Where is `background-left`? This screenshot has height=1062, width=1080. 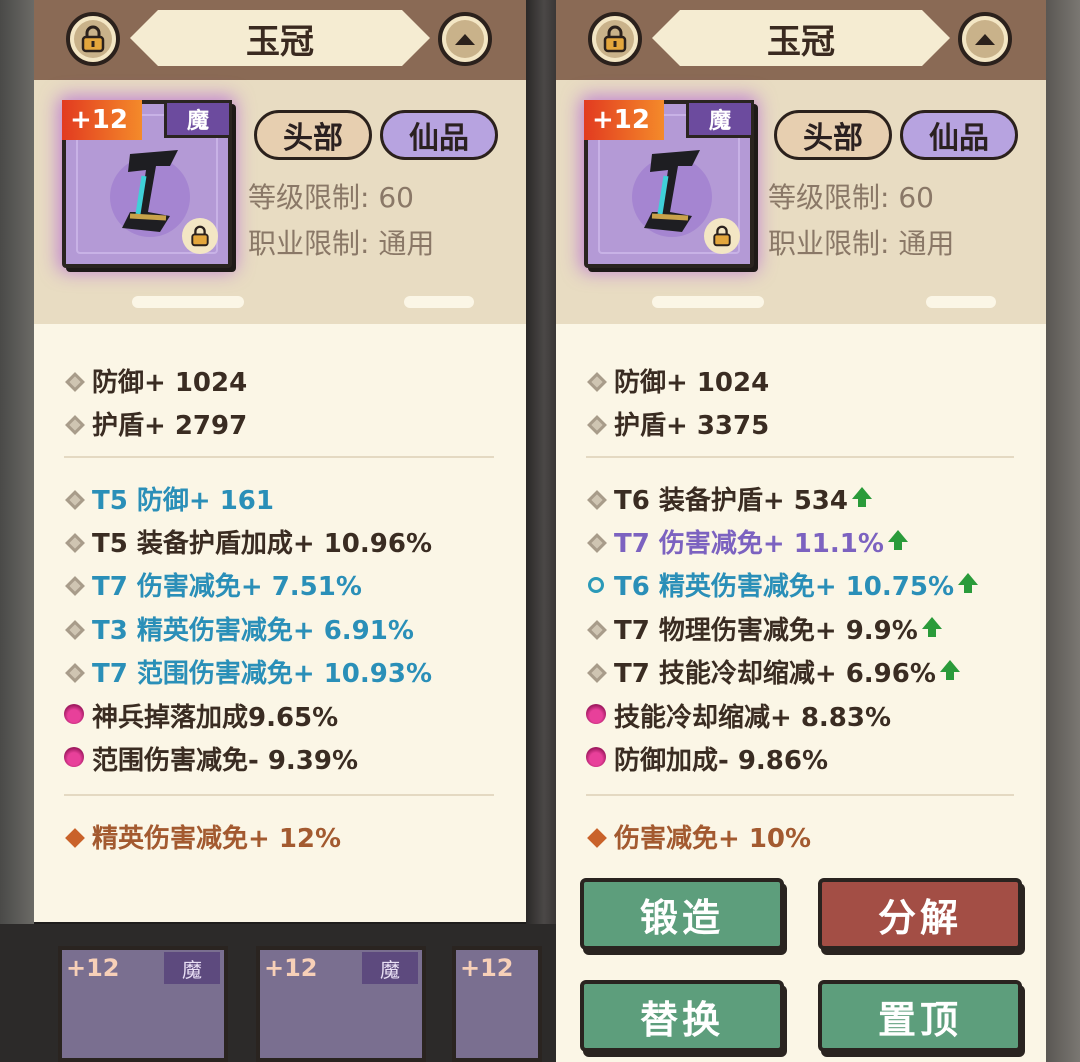
background-left is located at coordinates (17, 531).